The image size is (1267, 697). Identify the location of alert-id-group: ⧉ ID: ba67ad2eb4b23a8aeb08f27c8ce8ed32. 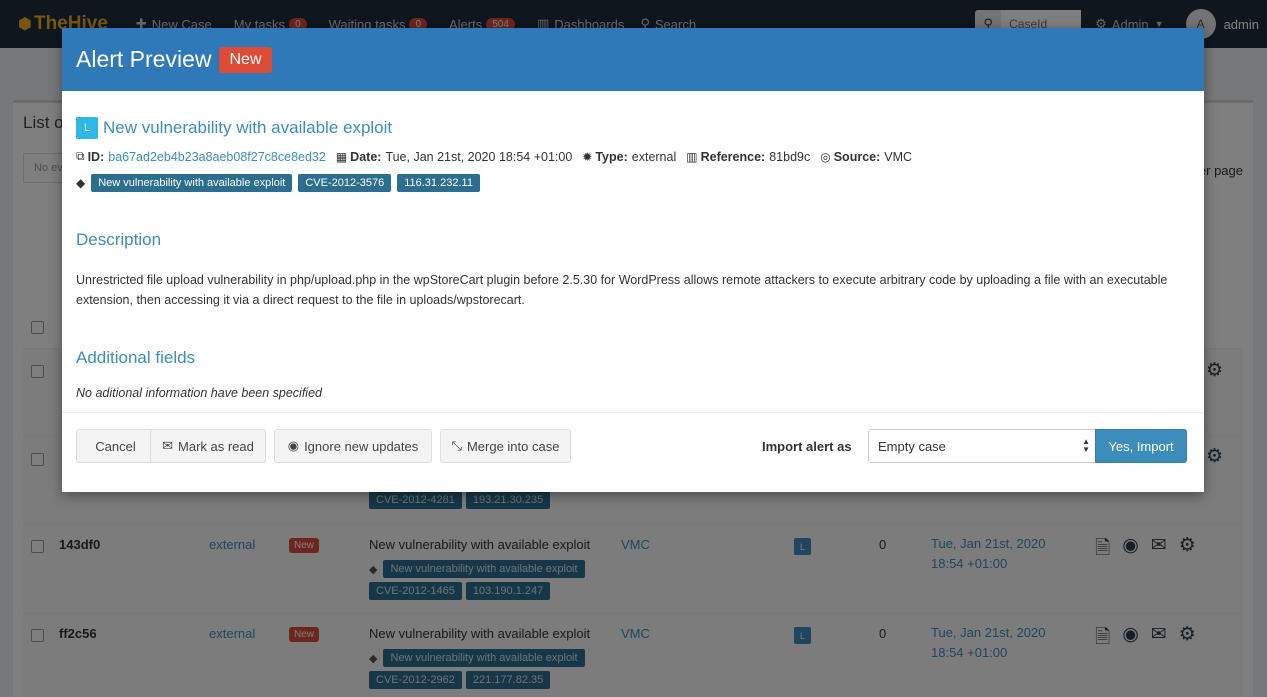
(201, 156).